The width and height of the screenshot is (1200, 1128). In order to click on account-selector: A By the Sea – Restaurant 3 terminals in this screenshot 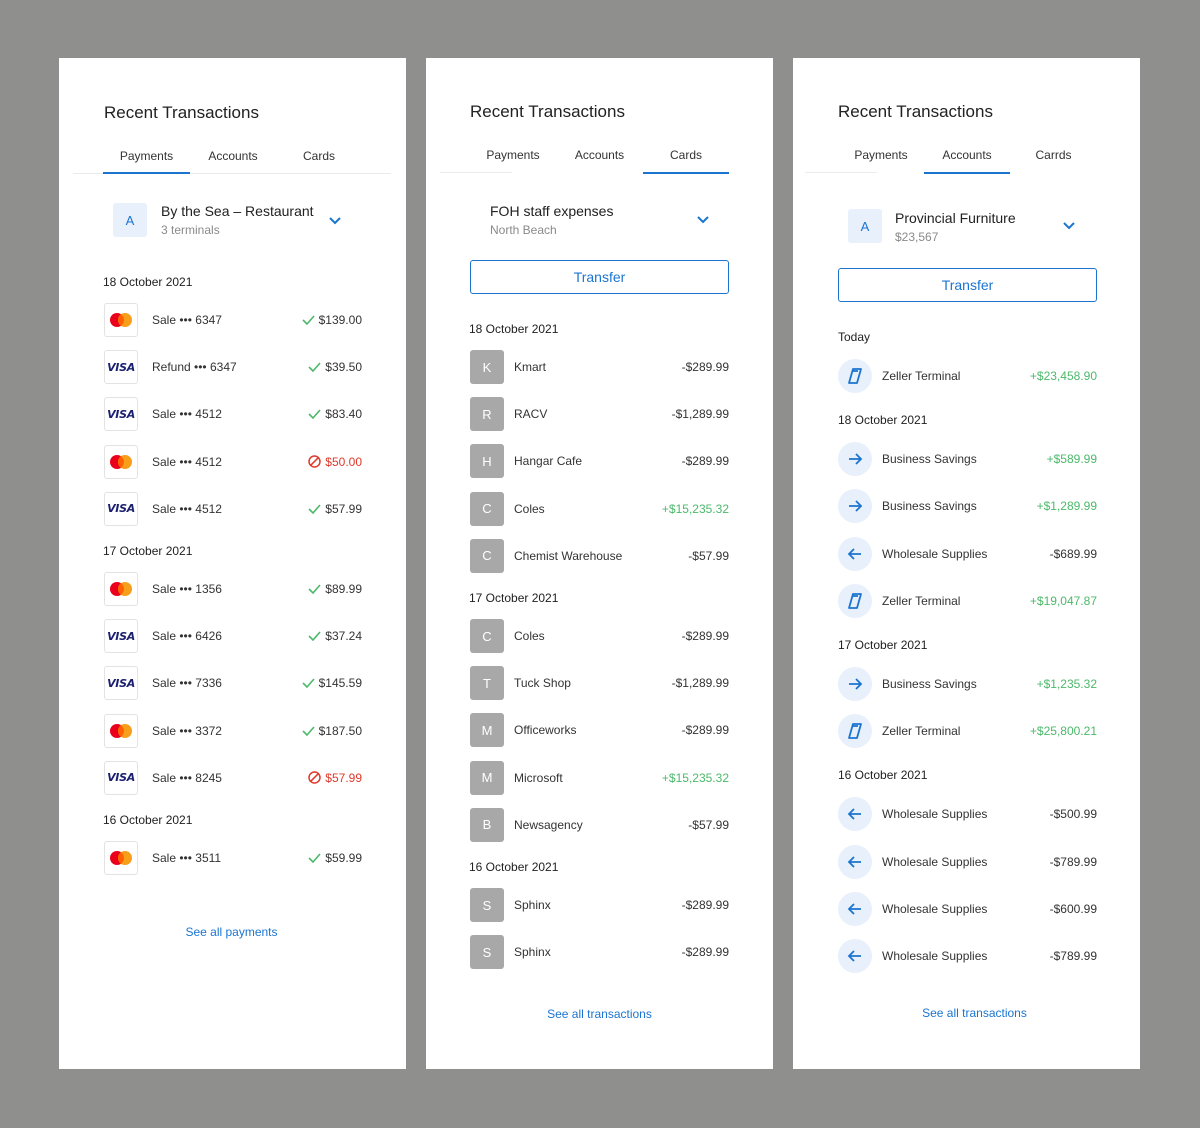, I will do `click(233, 221)`.